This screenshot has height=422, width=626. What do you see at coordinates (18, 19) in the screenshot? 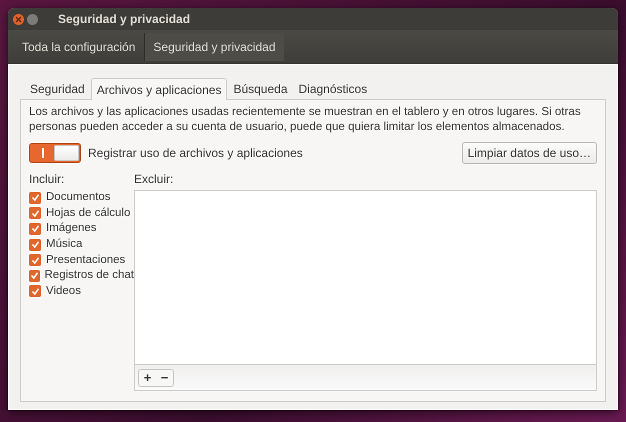
I see `close-icon` at bounding box center [18, 19].